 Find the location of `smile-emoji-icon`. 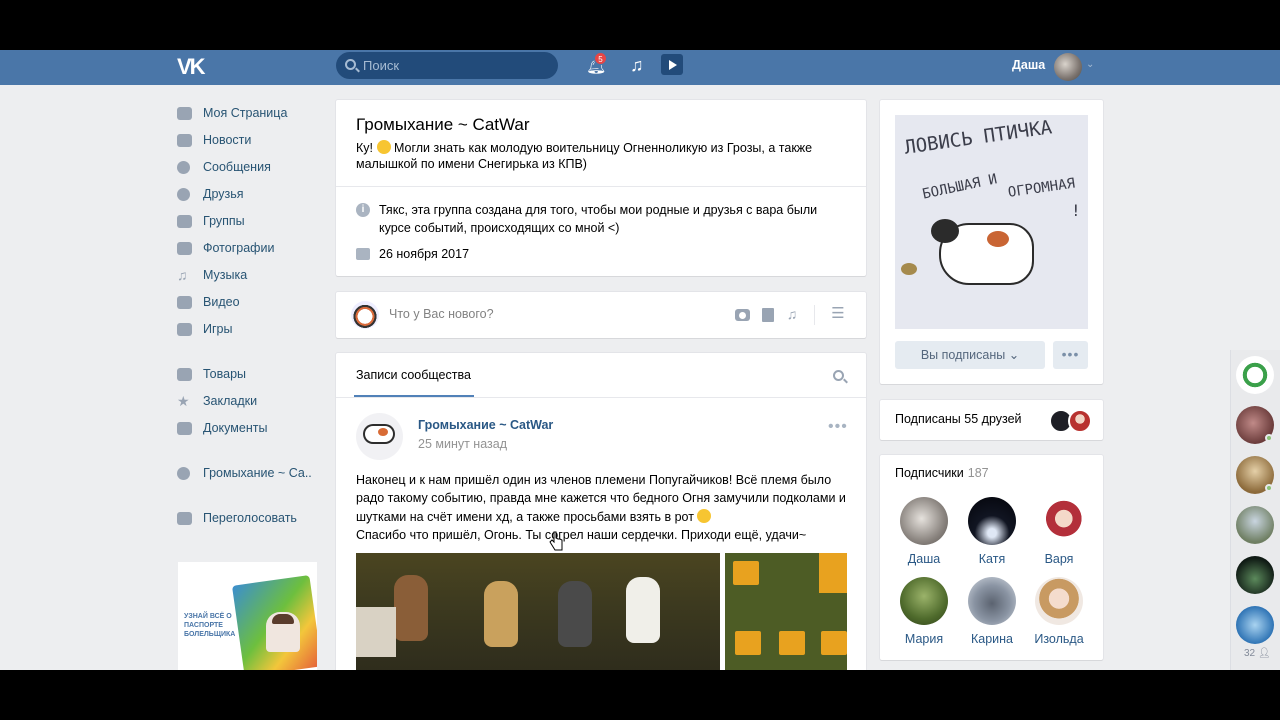

smile-emoji-icon is located at coordinates (383, 147).